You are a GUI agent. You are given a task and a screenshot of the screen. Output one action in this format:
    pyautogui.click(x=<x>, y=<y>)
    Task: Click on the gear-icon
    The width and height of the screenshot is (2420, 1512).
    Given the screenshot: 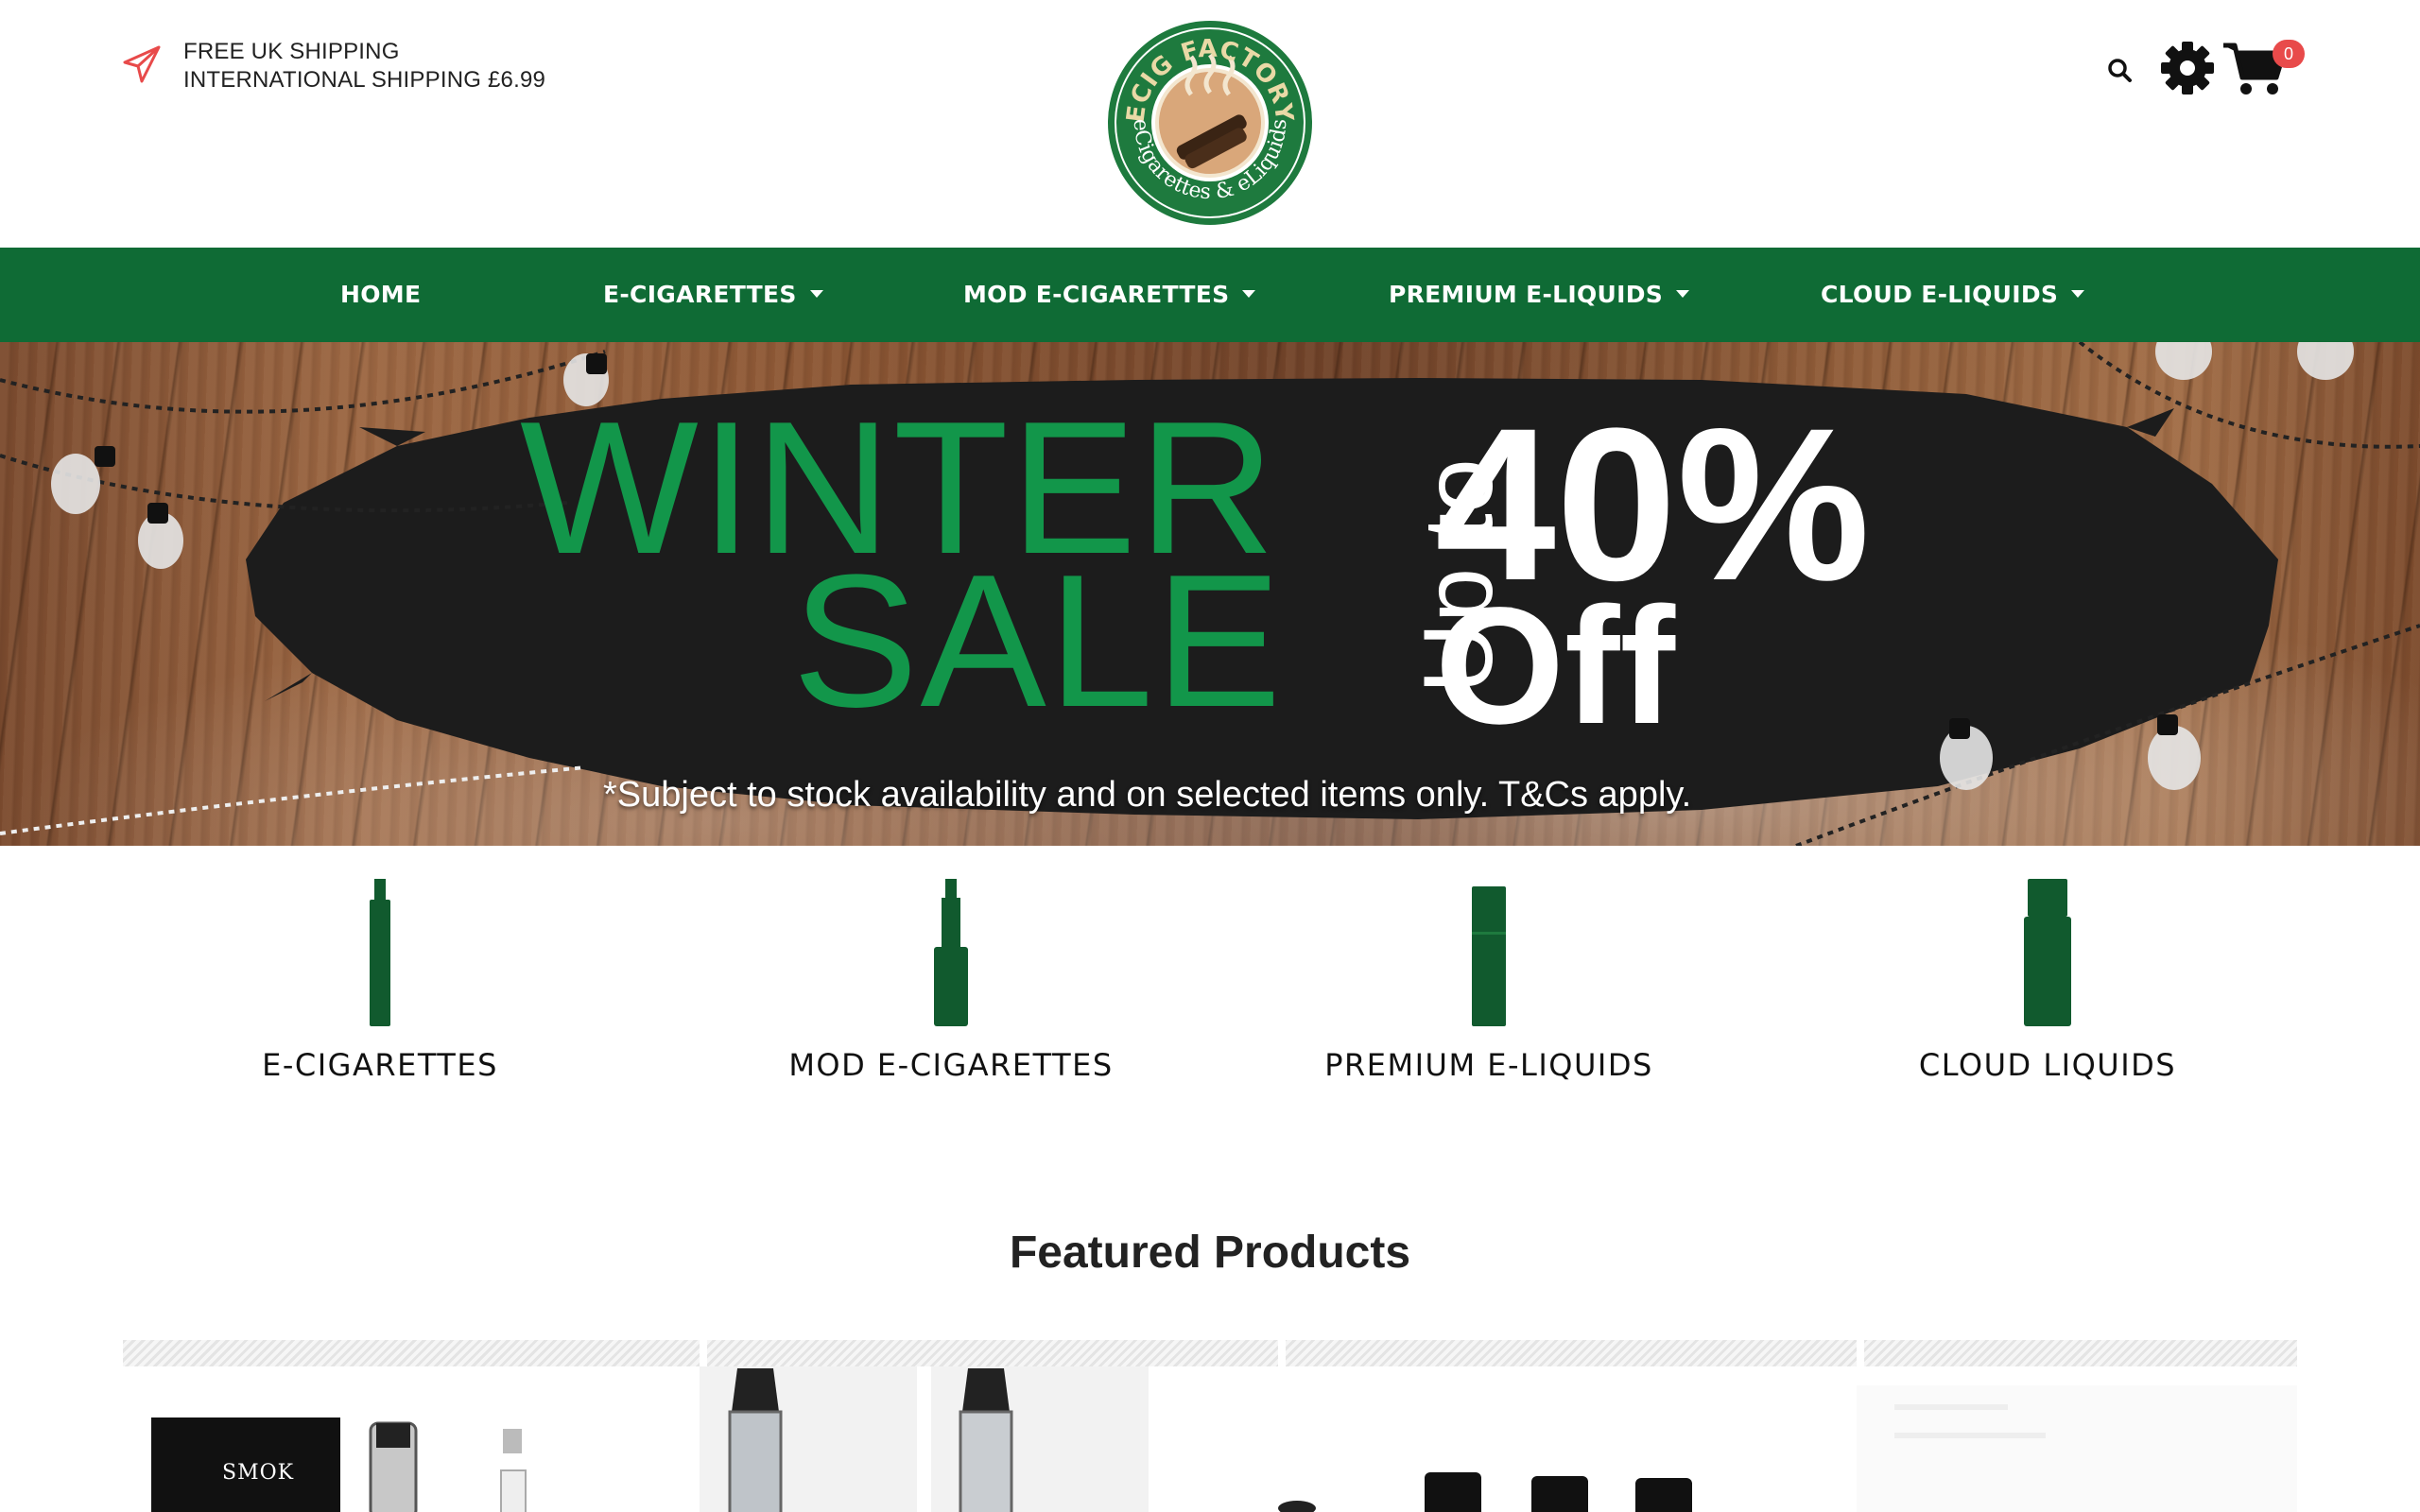 What is the action you would take?
    pyautogui.click(x=2187, y=68)
    